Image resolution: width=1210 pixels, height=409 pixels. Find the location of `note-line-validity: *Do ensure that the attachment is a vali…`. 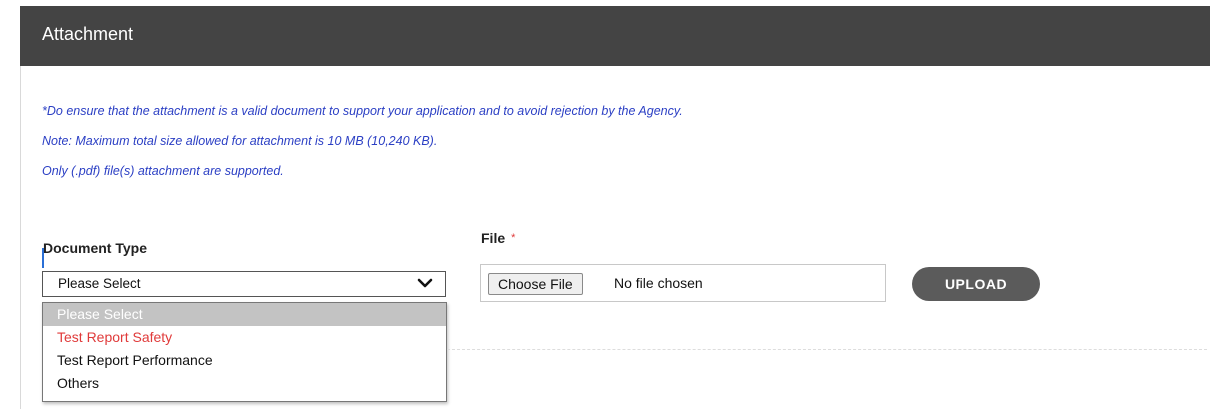

note-line-validity: *Do ensure that the attachment is a vali… is located at coordinates (362, 111).